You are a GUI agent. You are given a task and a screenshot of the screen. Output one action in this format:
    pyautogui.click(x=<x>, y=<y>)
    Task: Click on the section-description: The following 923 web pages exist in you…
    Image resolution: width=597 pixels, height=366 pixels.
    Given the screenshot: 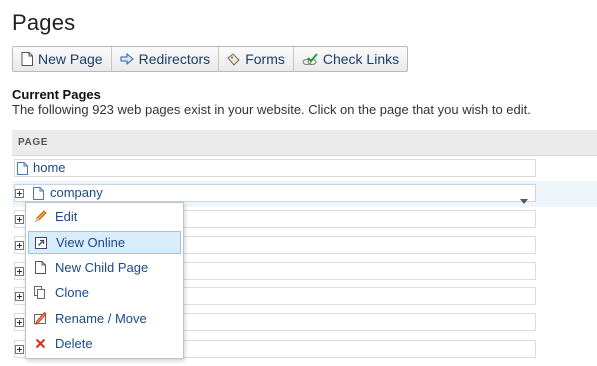 What is the action you would take?
    pyautogui.click(x=271, y=109)
    